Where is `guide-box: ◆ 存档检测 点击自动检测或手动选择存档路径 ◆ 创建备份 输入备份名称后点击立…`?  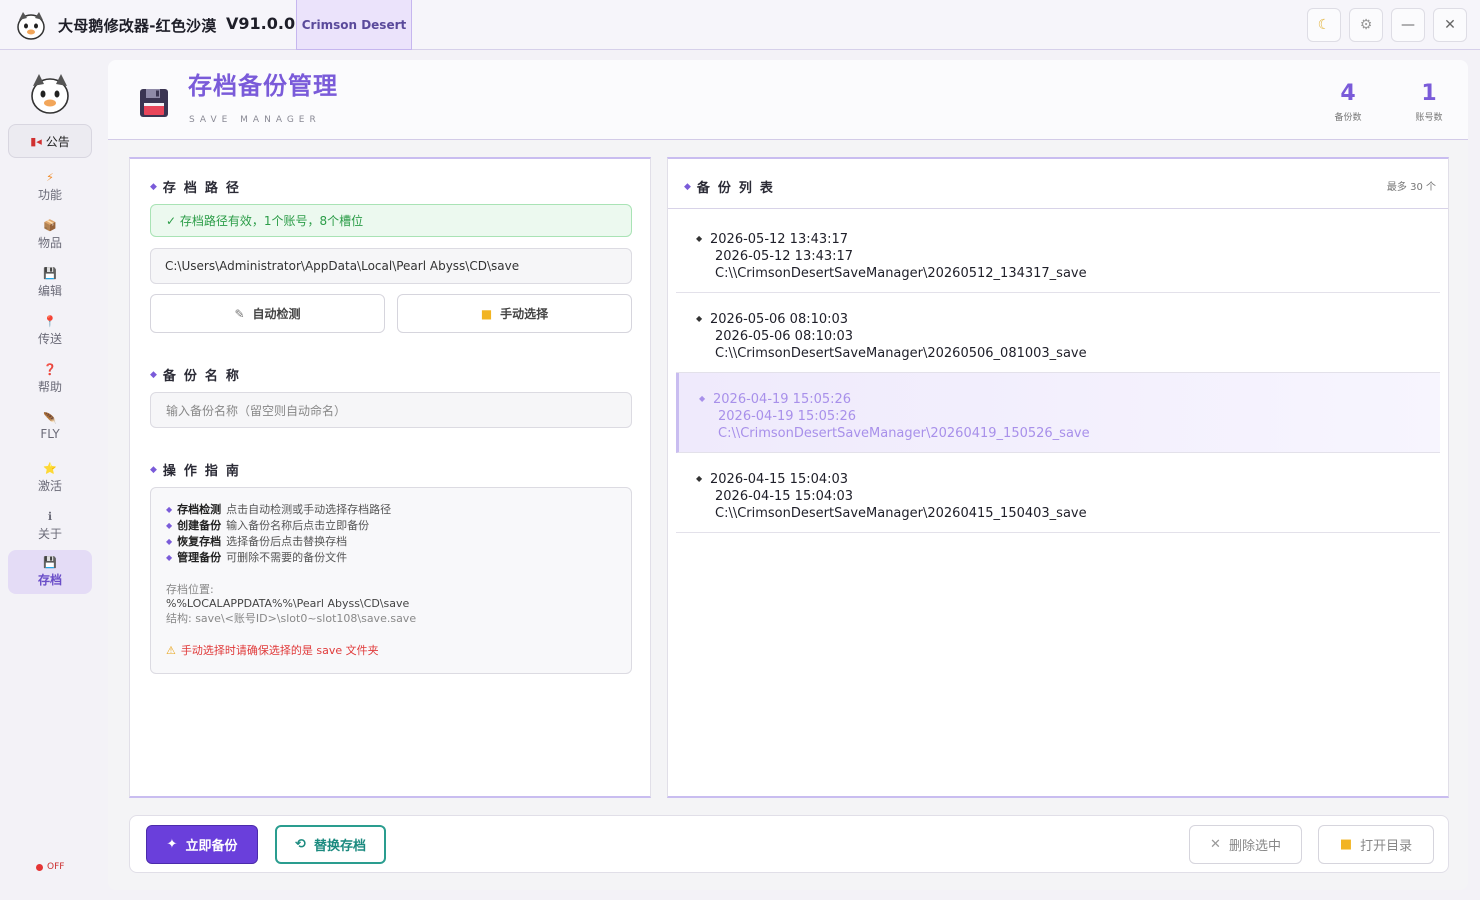
guide-box: ◆ 存档检测 点击自动检测或手动选择存档路径 ◆ 创建备份 输入备份名称后点击立… is located at coordinates (391, 580).